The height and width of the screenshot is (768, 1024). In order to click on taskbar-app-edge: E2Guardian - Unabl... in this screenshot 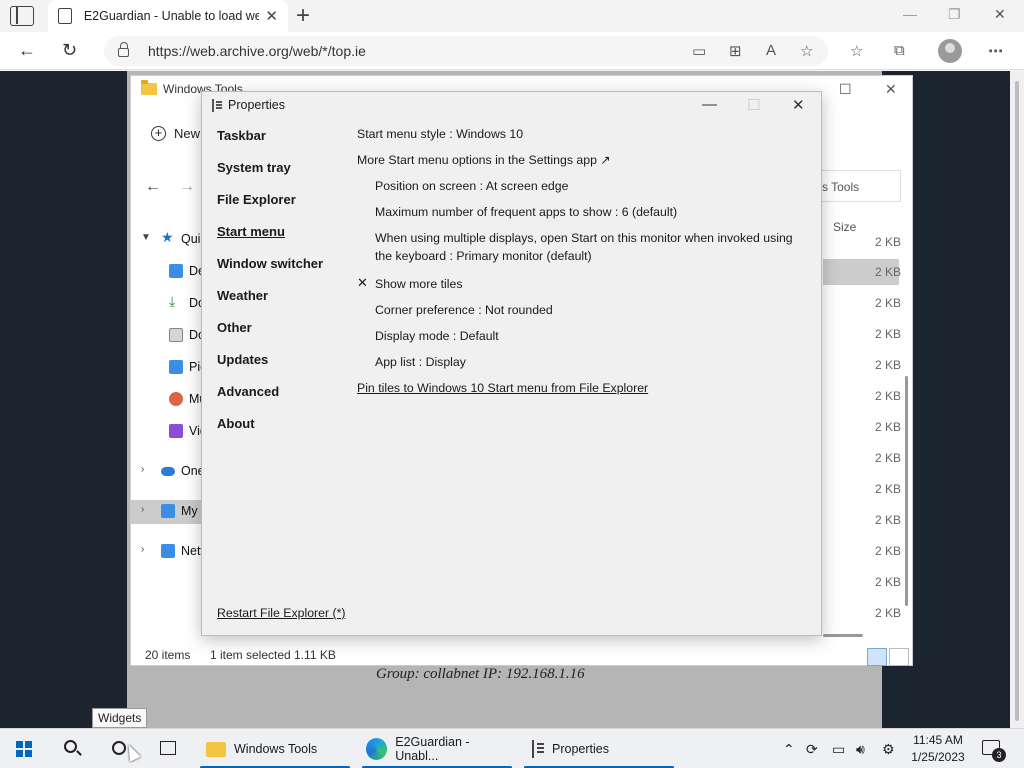, I will do `click(437, 748)`.